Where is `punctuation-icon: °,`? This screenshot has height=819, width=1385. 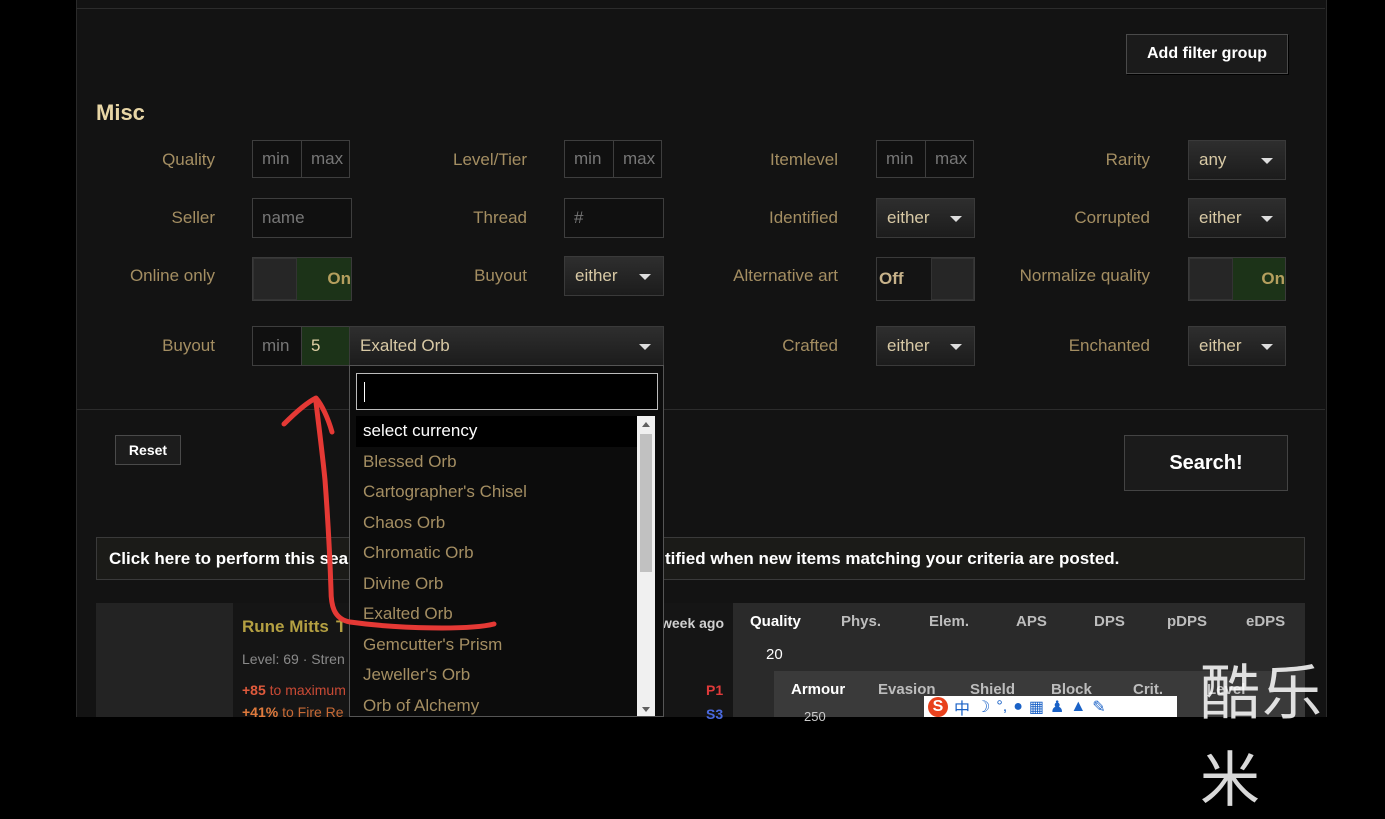 punctuation-icon: °, is located at coordinates (1001, 707).